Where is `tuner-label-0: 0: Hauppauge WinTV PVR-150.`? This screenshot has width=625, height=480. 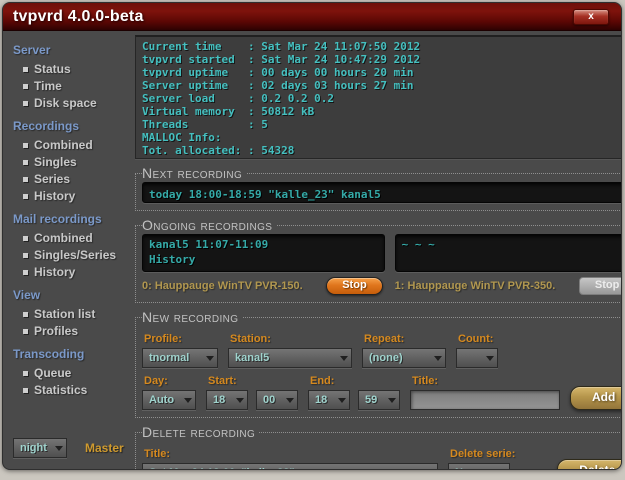 tuner-label-0: 0: Hauppauge WinTV PVR-150. is located at coordinates (222, 286).